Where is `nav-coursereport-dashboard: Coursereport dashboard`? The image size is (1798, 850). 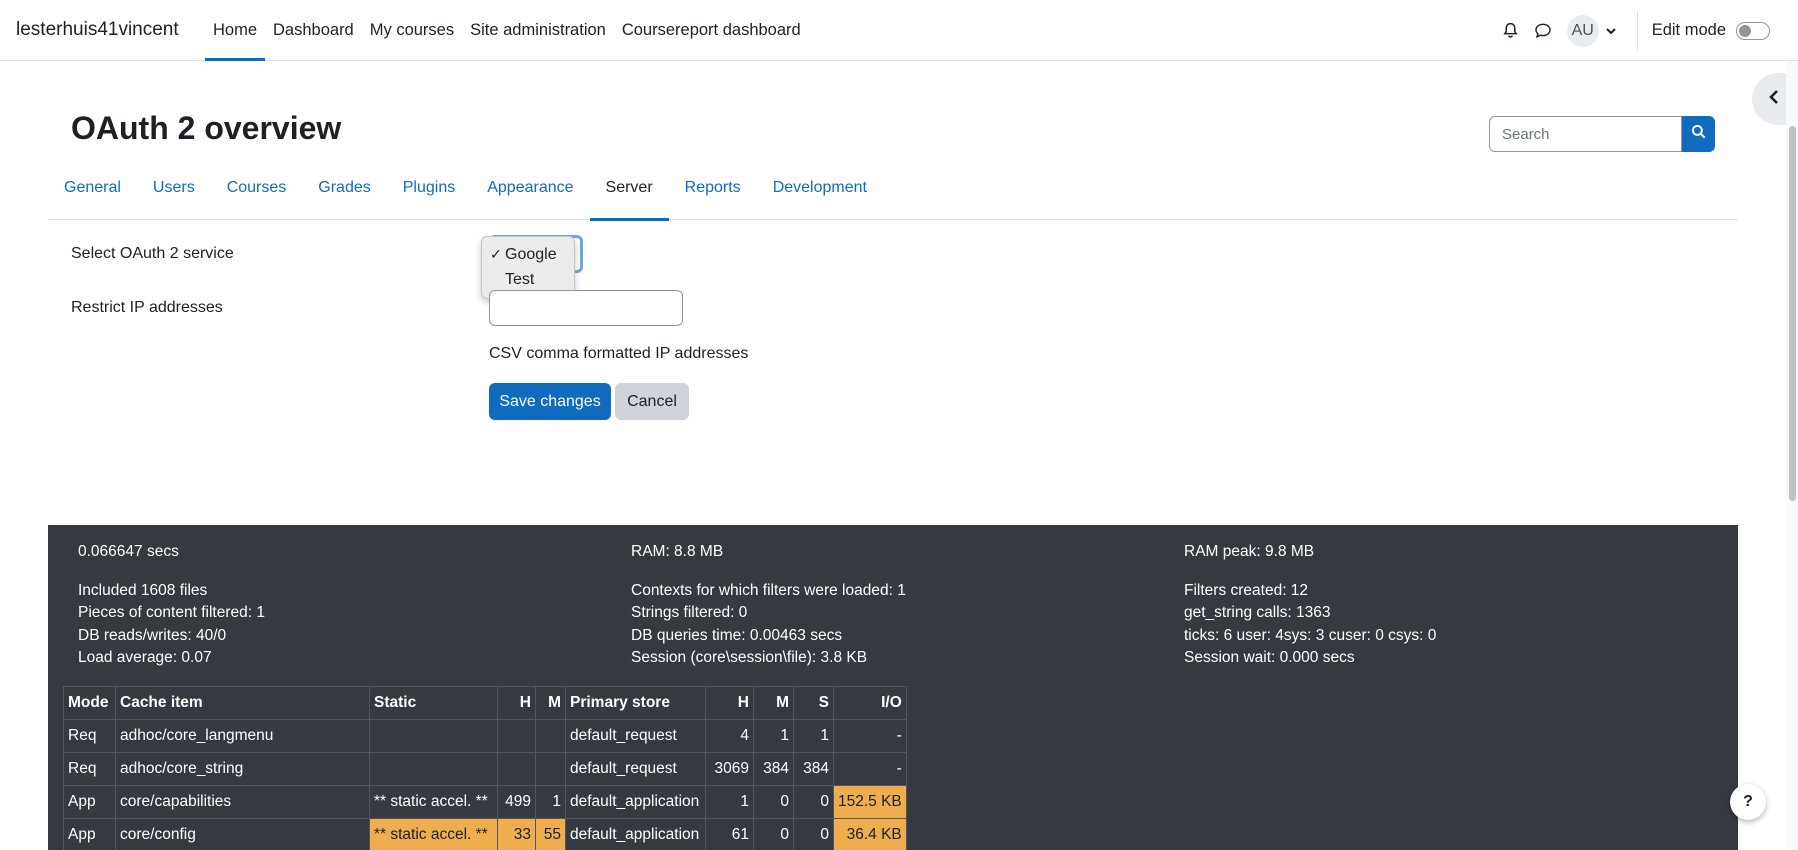
nav-coursereport-dashboard: Coursereport dashboard is located at coordinates (711, 30).